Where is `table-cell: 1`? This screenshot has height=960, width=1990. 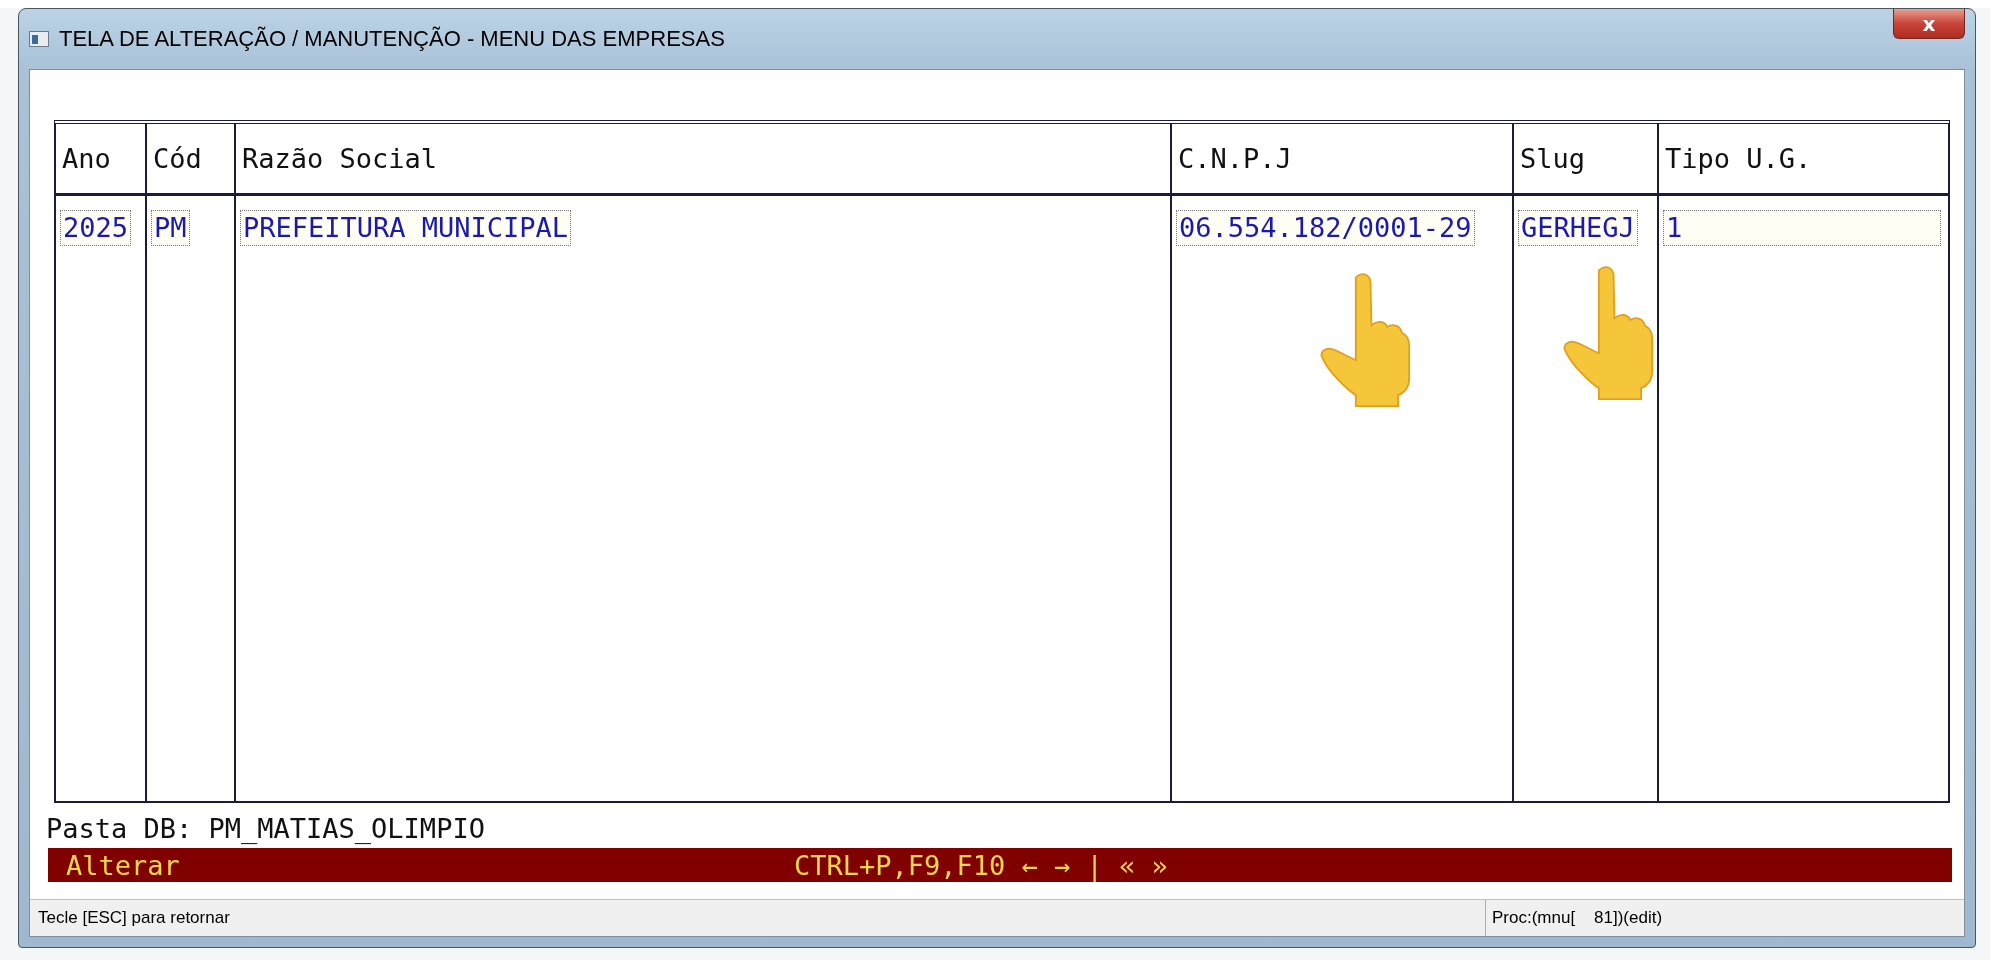
table-cell: 1 is located at coordinates (1802, 228).